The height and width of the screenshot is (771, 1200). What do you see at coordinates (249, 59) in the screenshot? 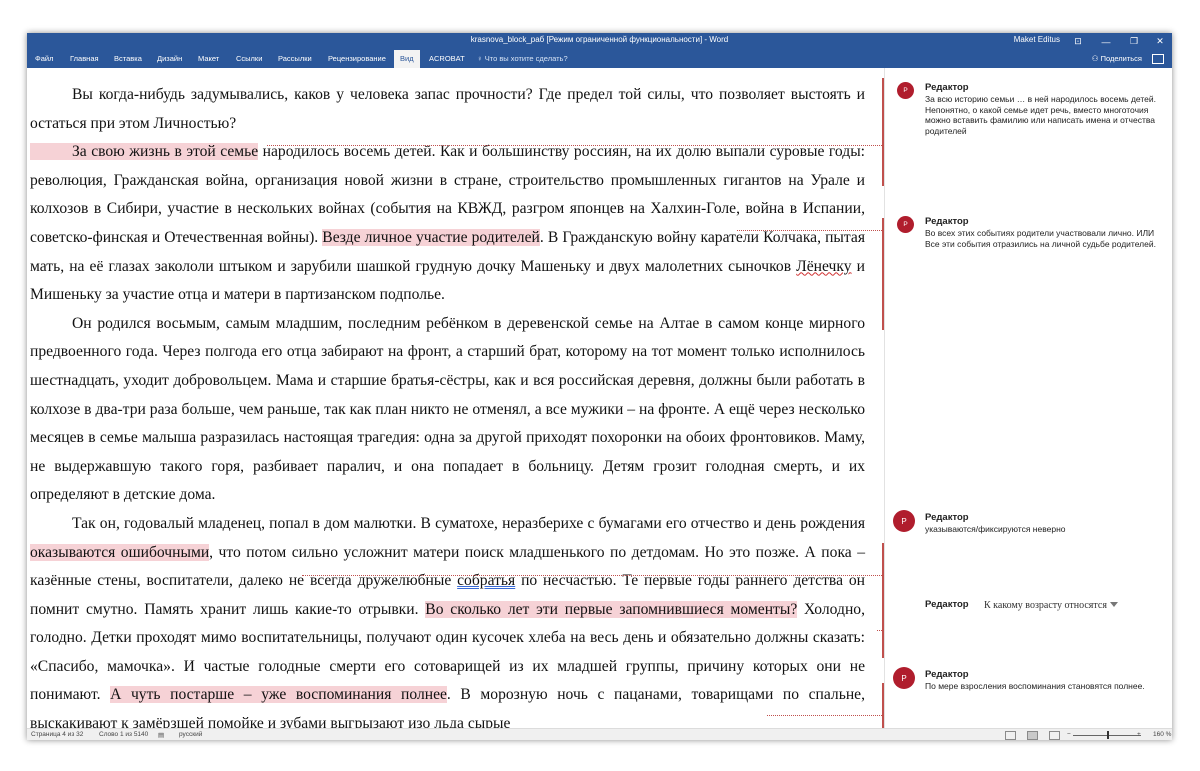
I see `tab-references: Ссылки` at bounding box center [249, 59].